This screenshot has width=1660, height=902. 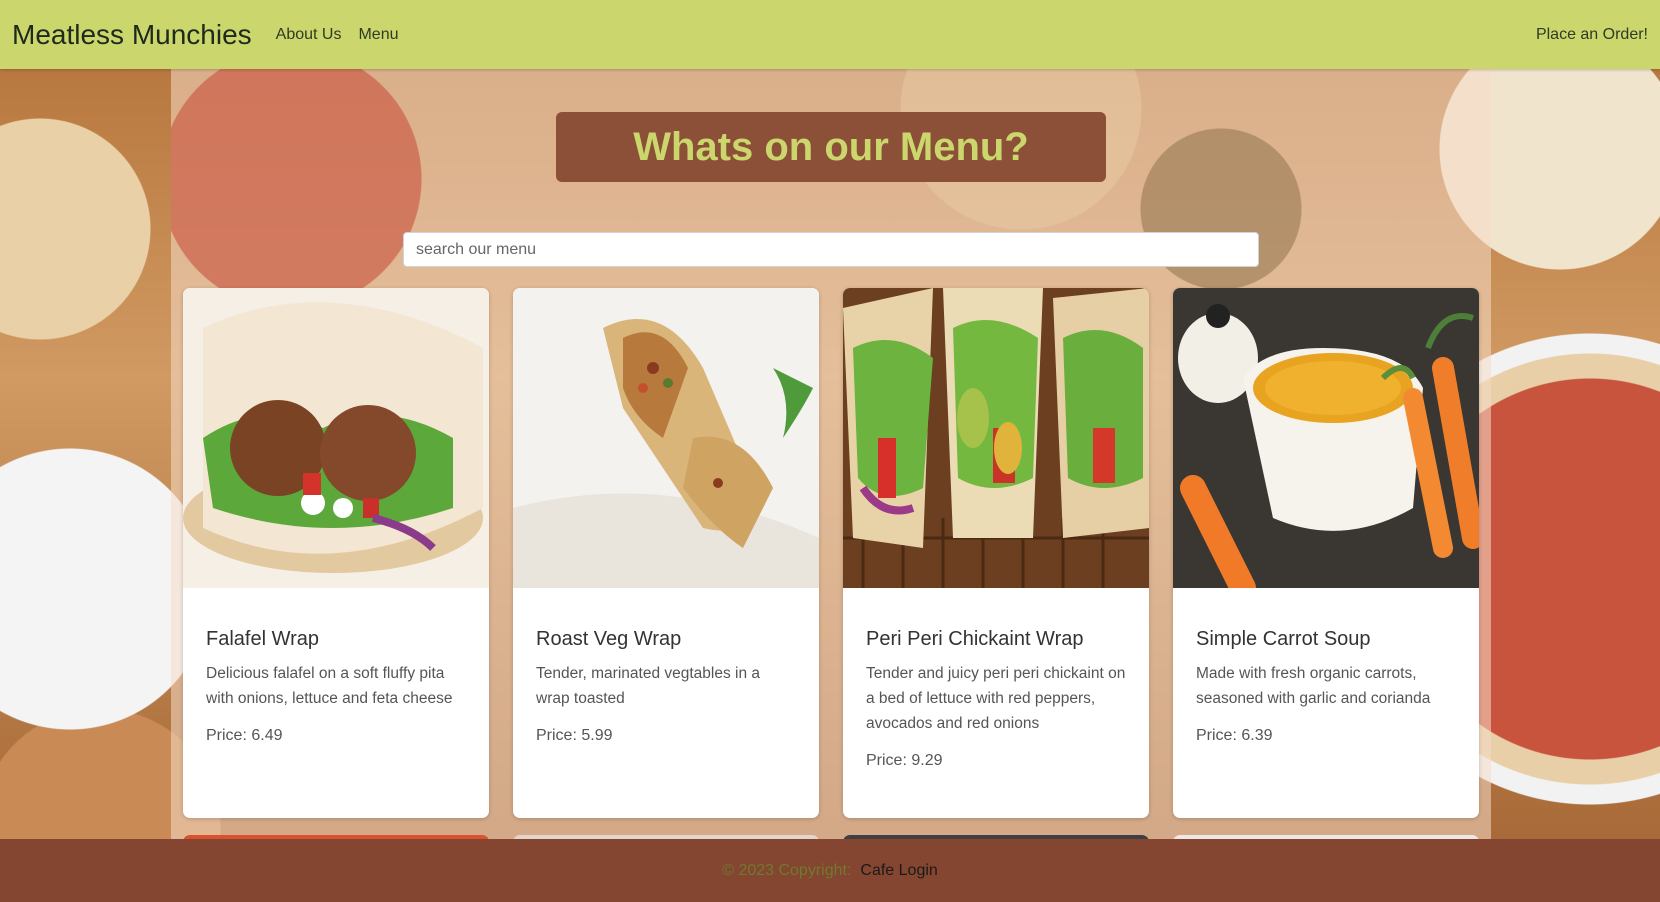 What do you see at coordinates (904, 760) in the screenshot?
I see `menu-item-price: Price: 9.29` at bounding box center [904, 760].